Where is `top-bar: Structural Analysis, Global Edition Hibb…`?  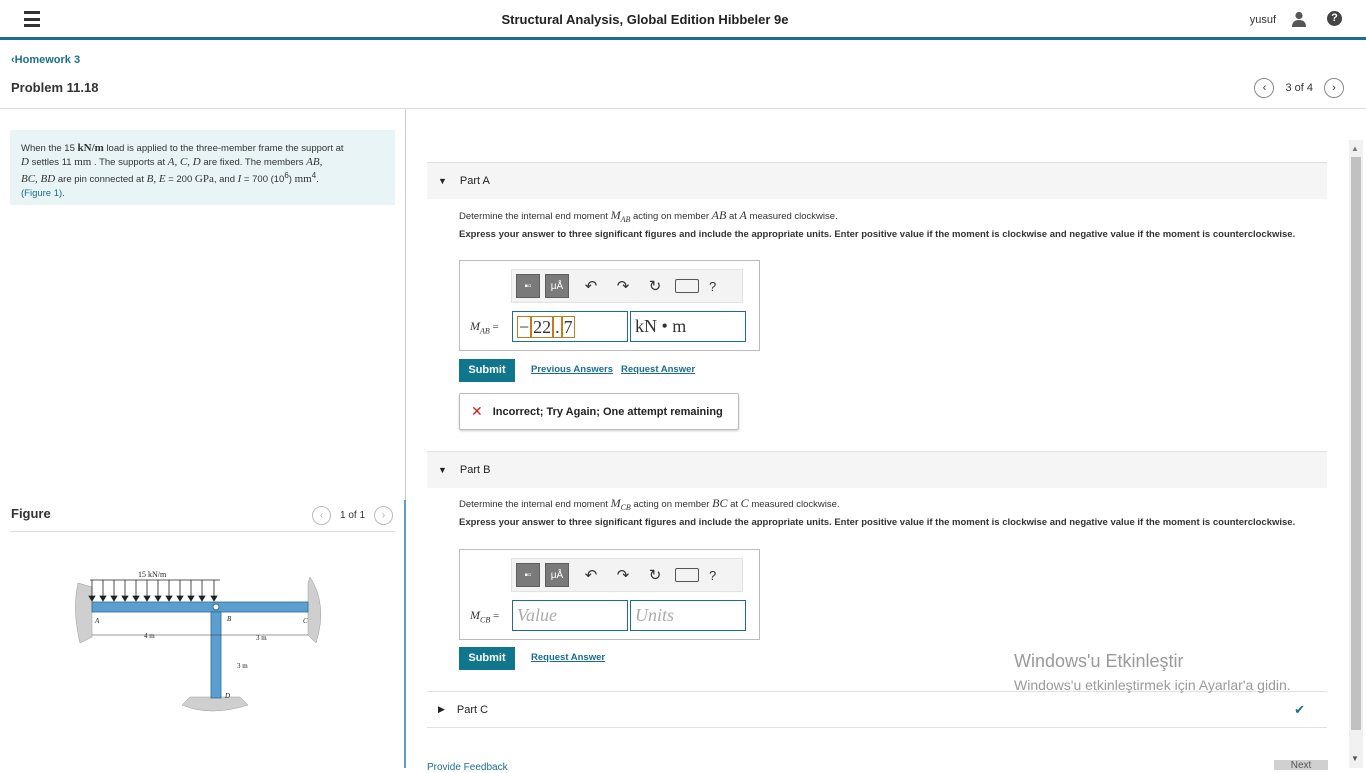 top-bar: Structural Analysis, Global Edition Hibb… is located at coordinates (683, 20).